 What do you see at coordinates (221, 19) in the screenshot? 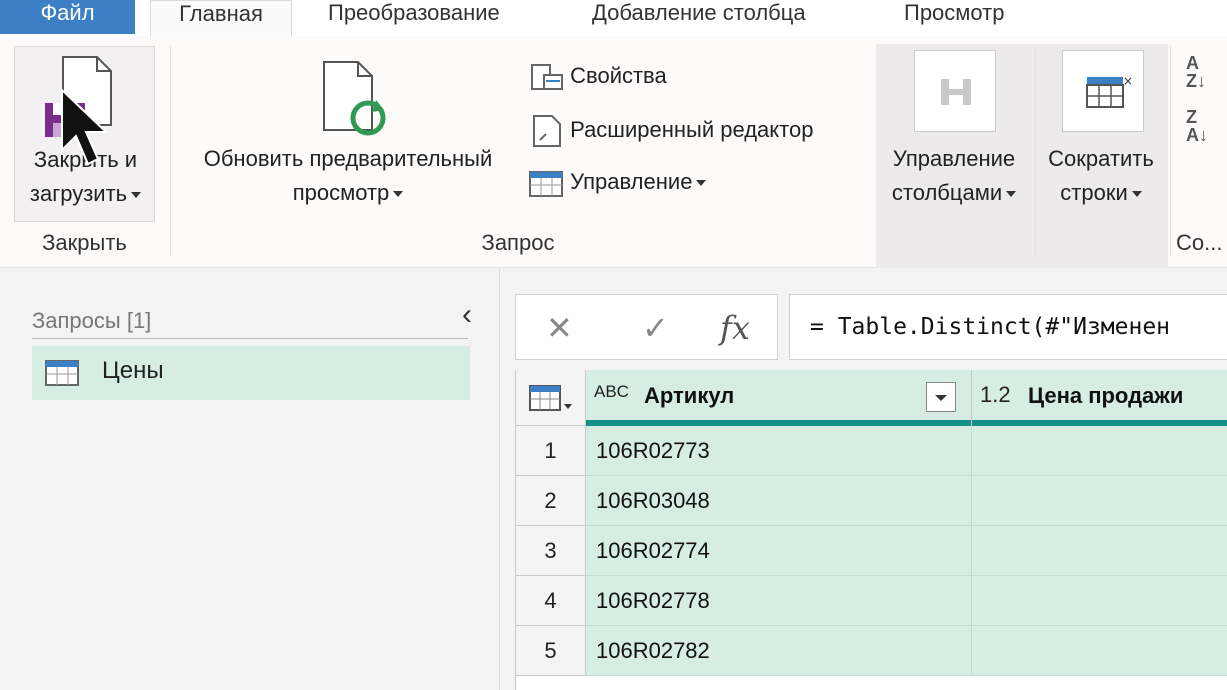
I see `tab-home: Главная` at bounding box center [221, 19].